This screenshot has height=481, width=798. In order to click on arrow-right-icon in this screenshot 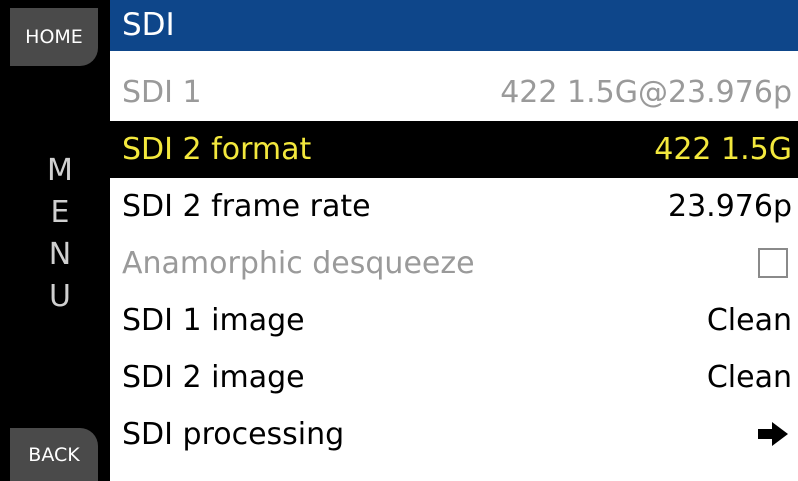, I will do `click(773, 434)`.